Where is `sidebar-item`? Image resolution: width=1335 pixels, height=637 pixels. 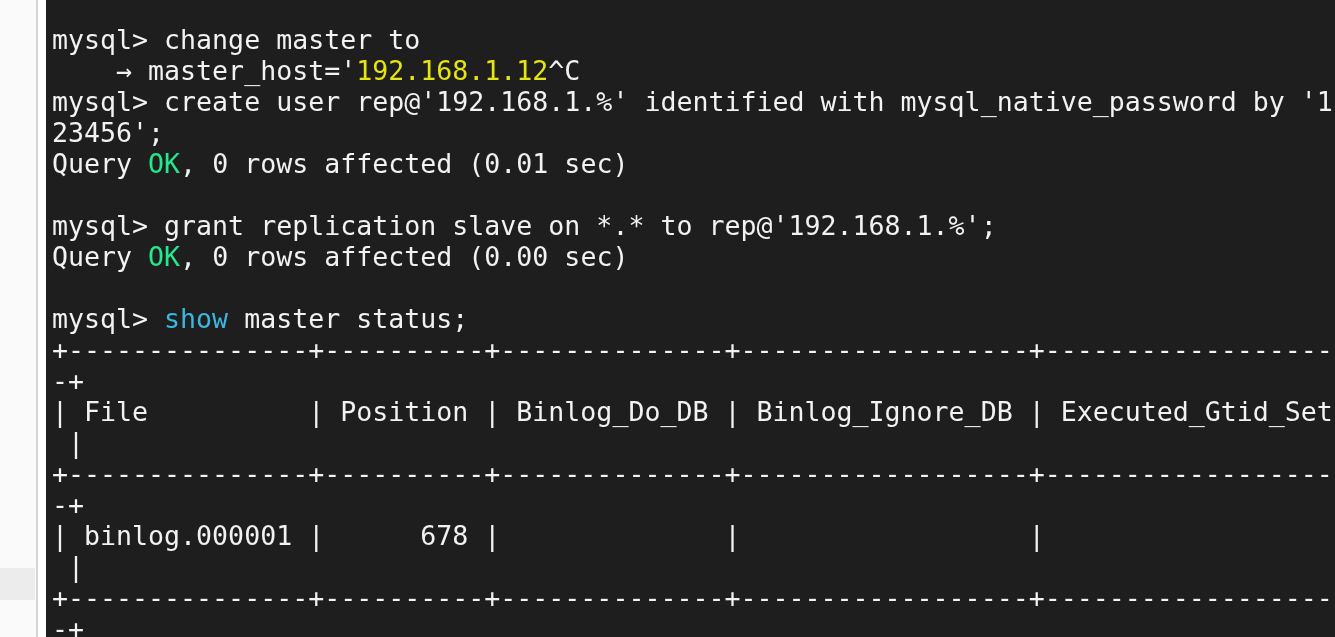
sidebar-item is located at coordinates (17, 584).